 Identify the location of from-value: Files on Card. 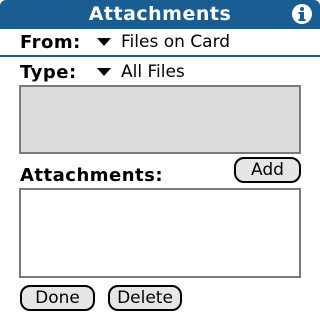
(176, 42).